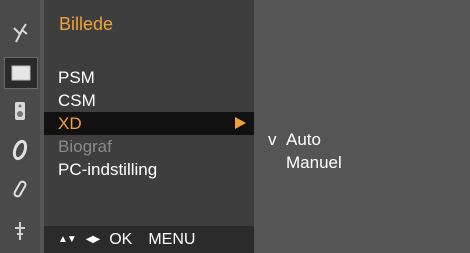 The width and height of the screenshot is (470, 253). I want to click on time-icon, so click(20, 150).